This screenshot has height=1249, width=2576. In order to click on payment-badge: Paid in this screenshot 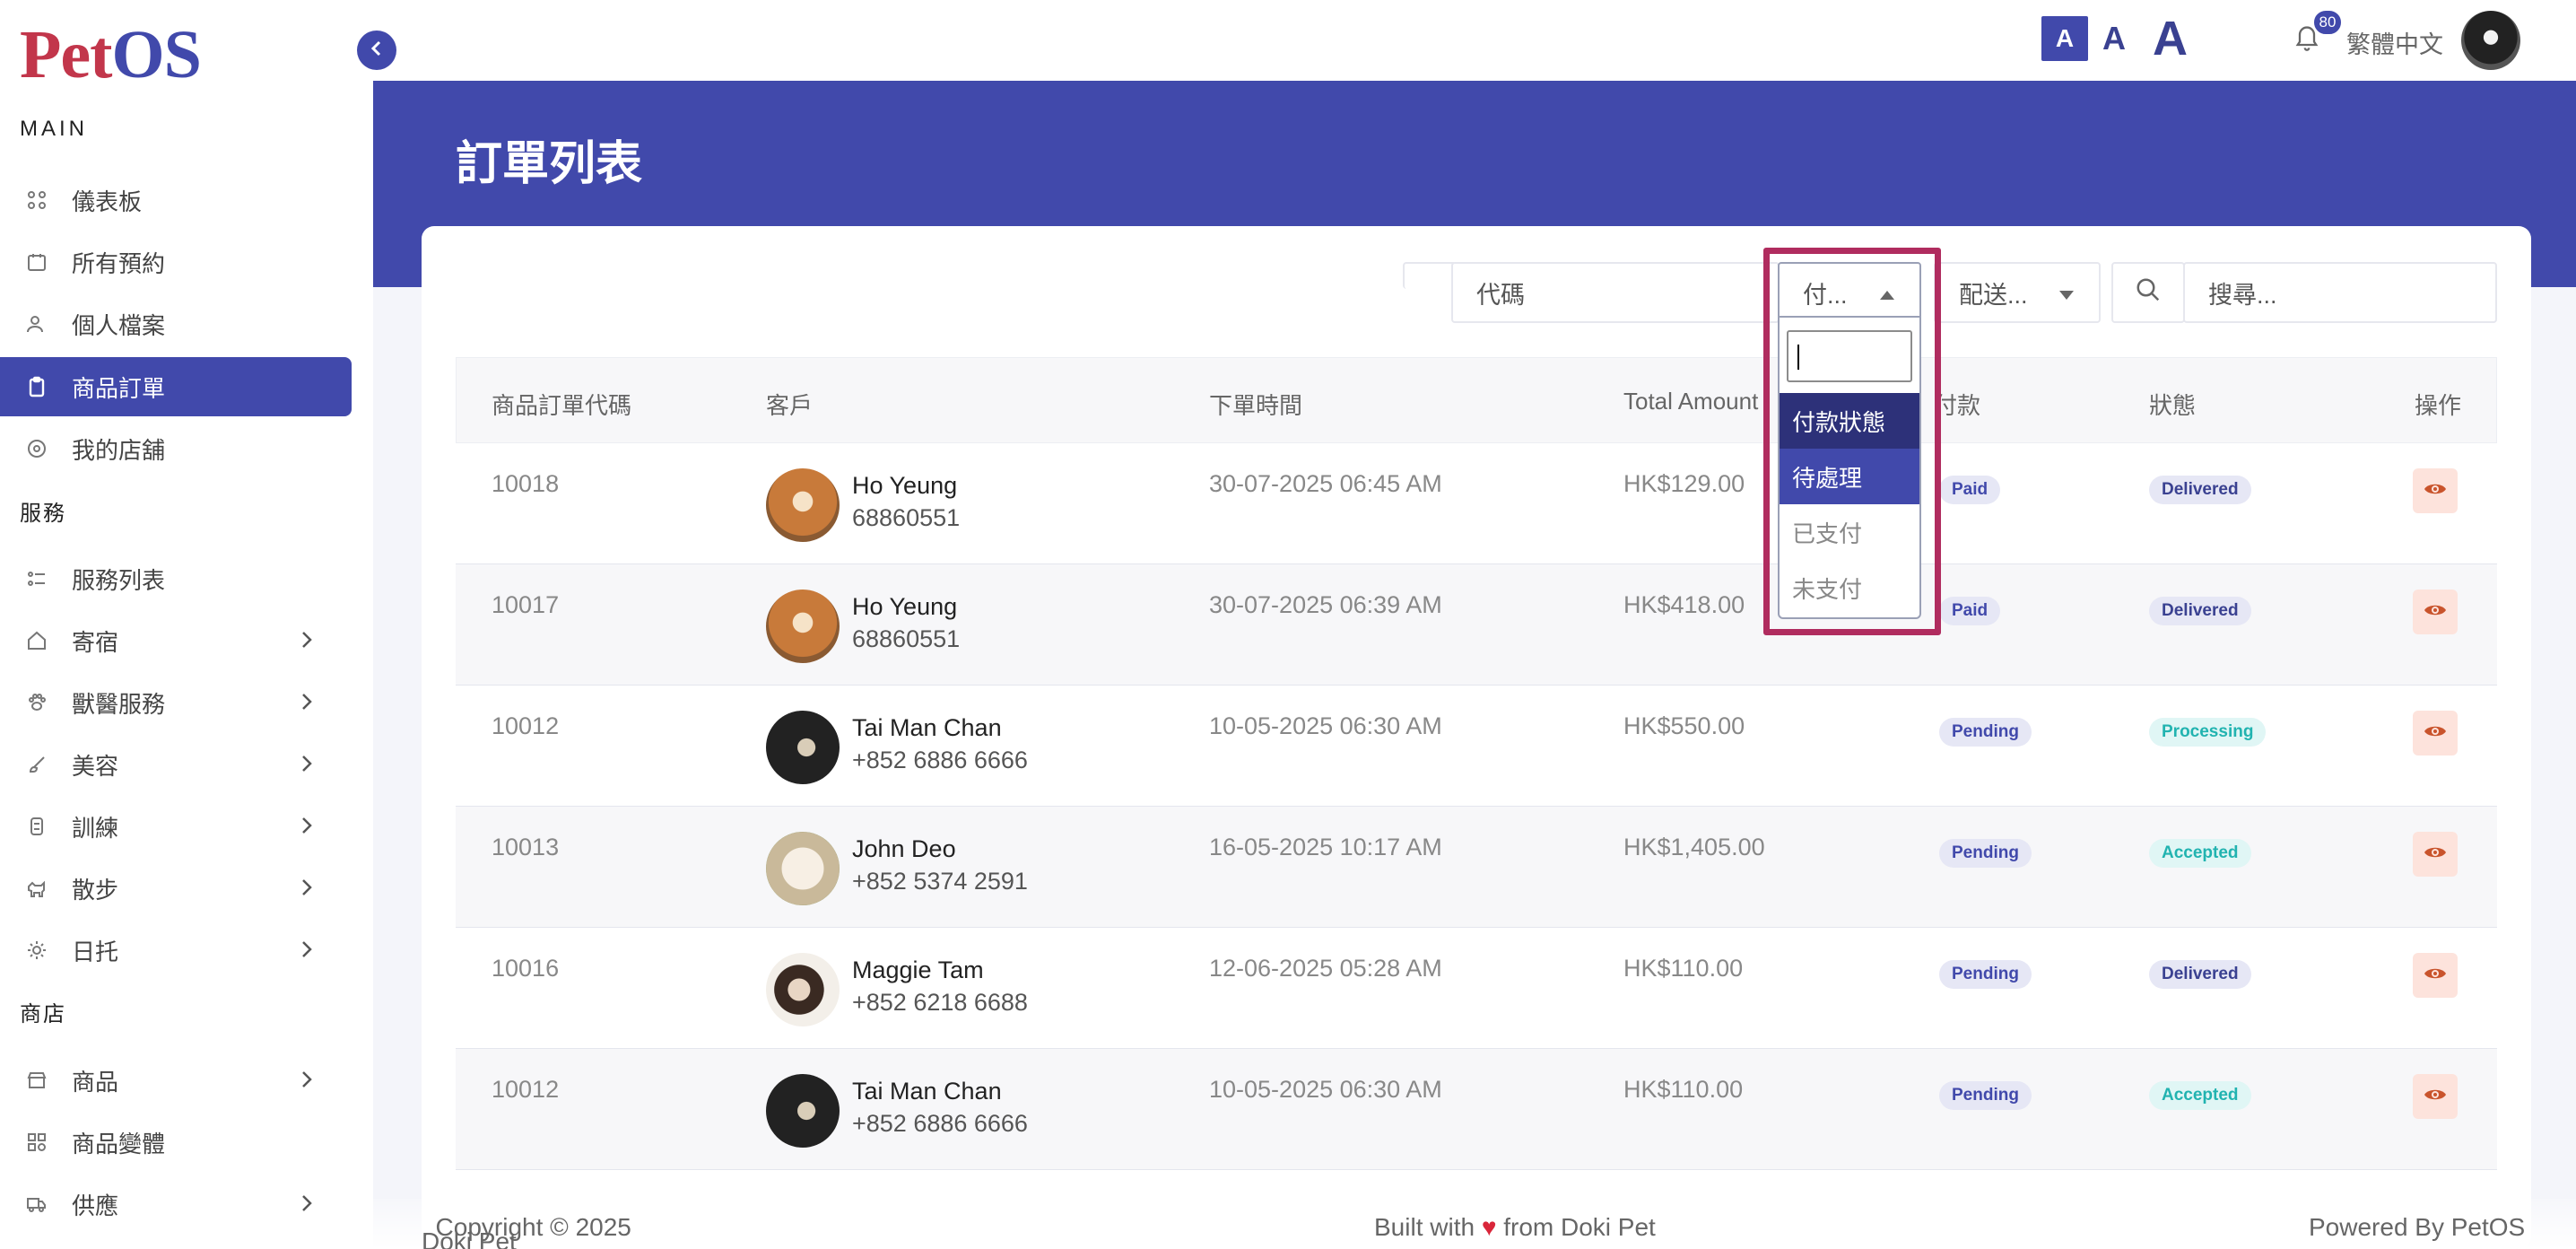, I will do `click(1970, 490)`.